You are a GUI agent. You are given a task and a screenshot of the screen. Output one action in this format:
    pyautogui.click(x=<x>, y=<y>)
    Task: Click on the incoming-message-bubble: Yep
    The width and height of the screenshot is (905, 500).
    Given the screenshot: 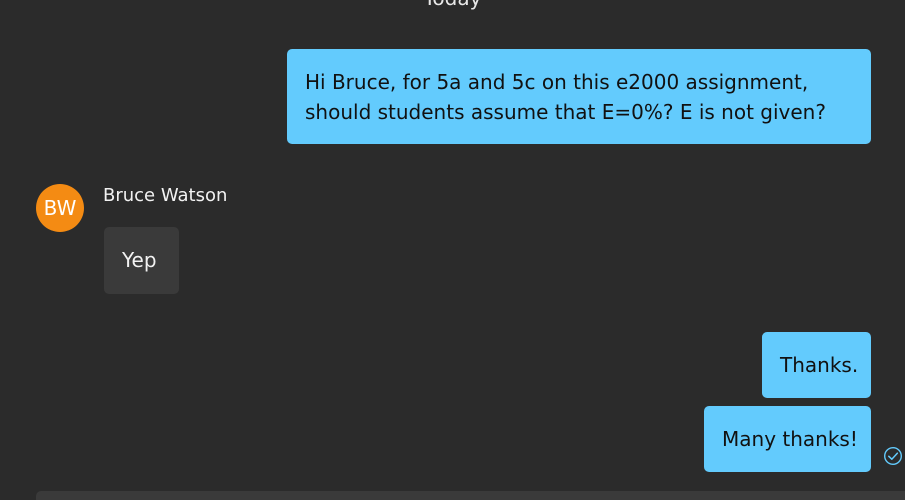 What is the action you would take?
    pyautogui.click(x=141, y=260)
    